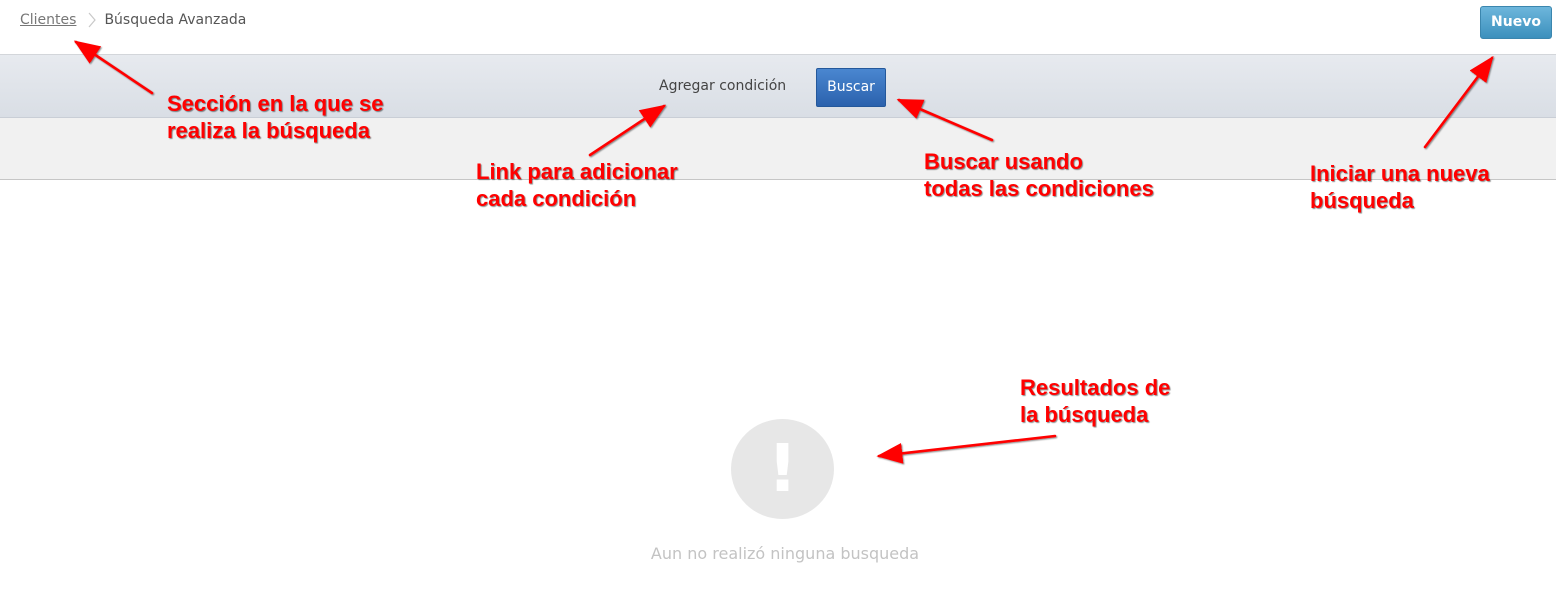  What do you see at coordinates (722, 86) in the screenshot?
I see `add-condition-link: Agregar condición` at bounding box center [722, 86].